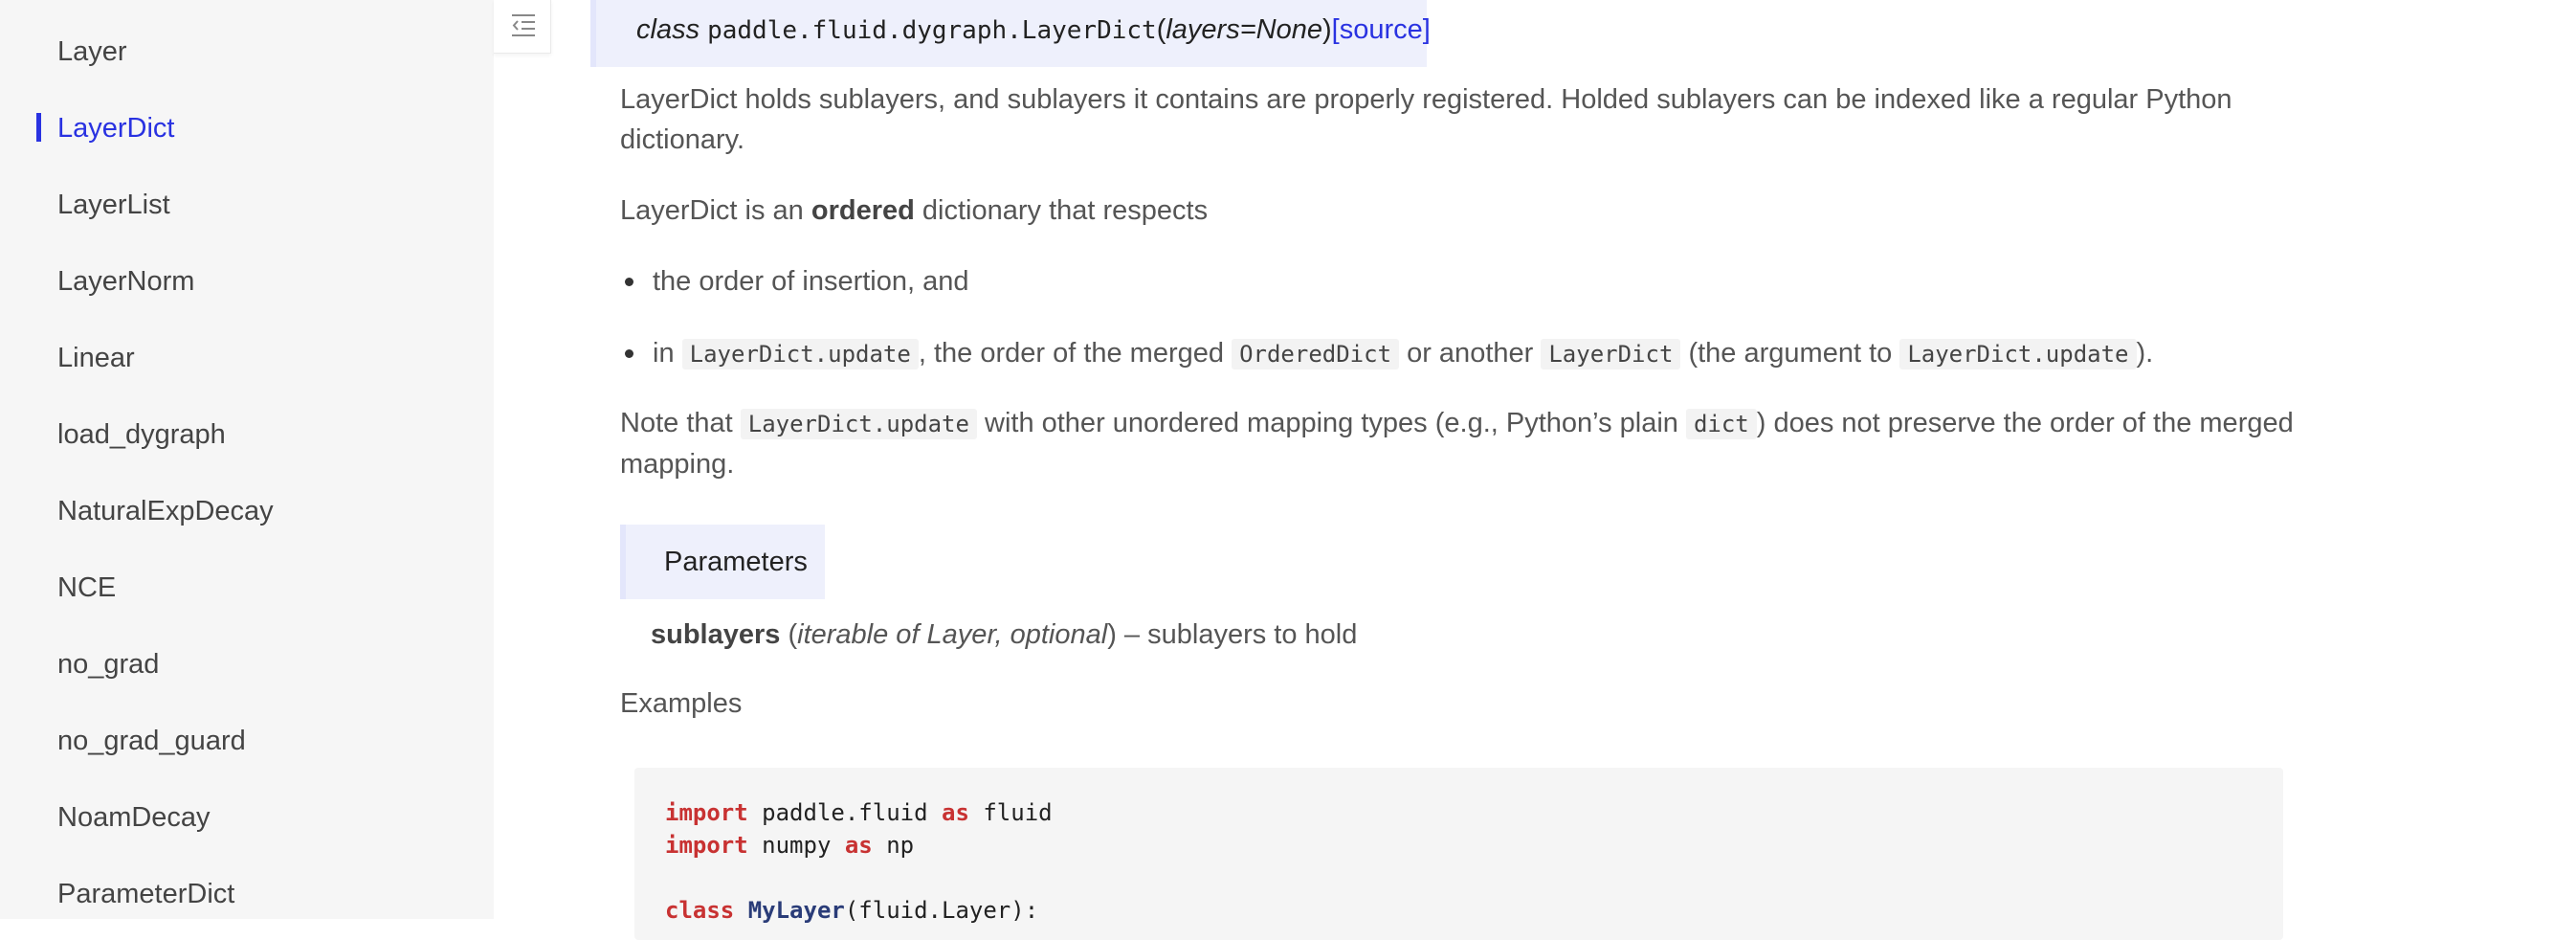 The width and height of the screenshot is (2576, 940). Describe the element at coordinates (1470, 353) in the screenshot. I see `bullet-text: or another` at that location.